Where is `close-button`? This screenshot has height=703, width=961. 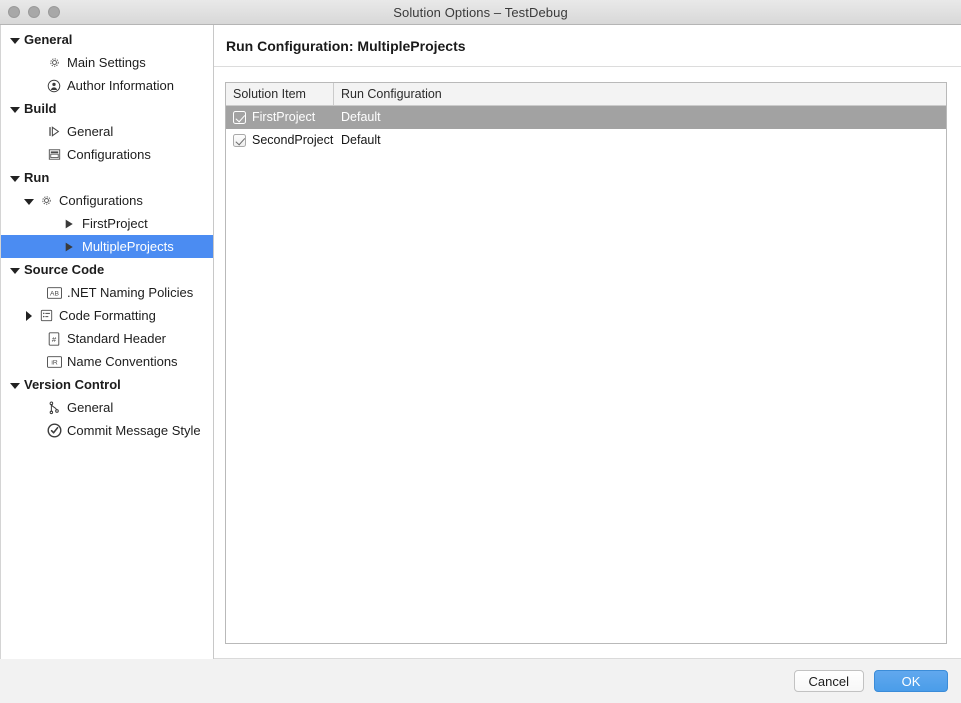 close-button is located at coordinates (14, 12).